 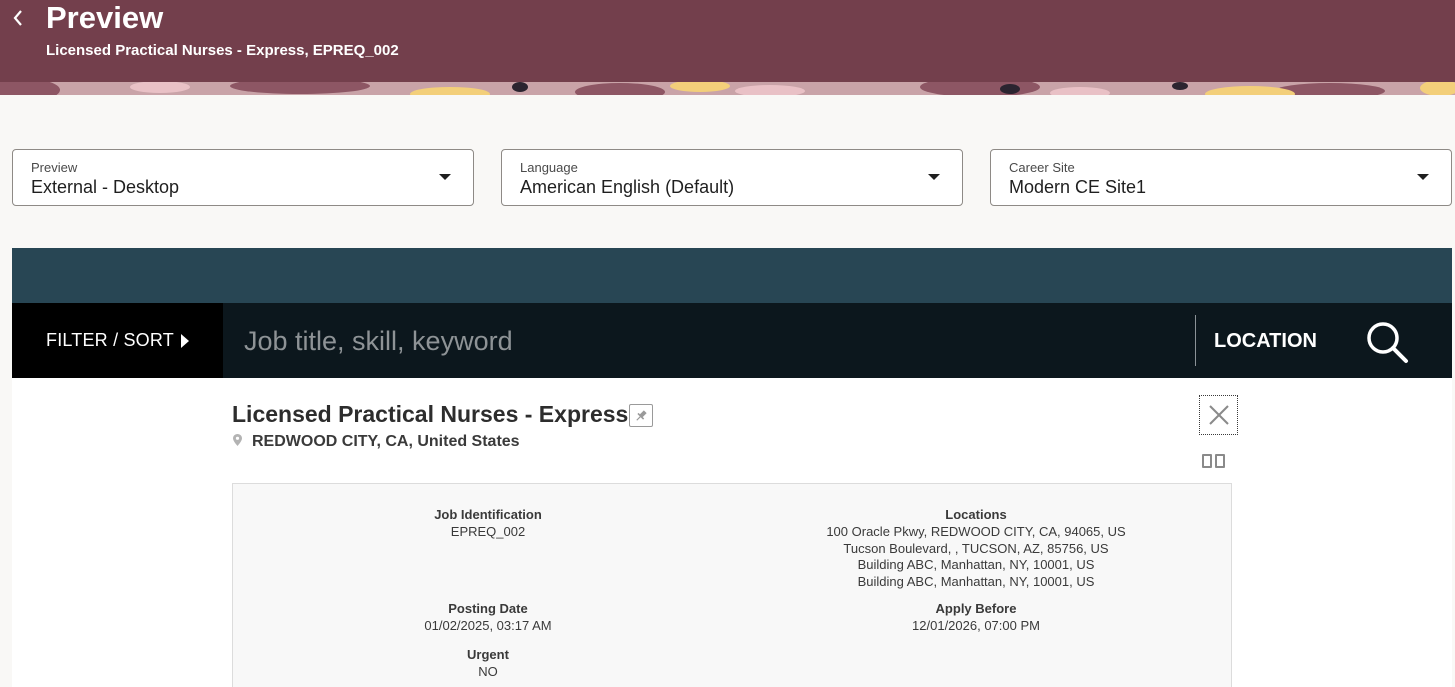 I want to click on filter-sort-button: FILTER / SORT, so click(x=117, y=340).